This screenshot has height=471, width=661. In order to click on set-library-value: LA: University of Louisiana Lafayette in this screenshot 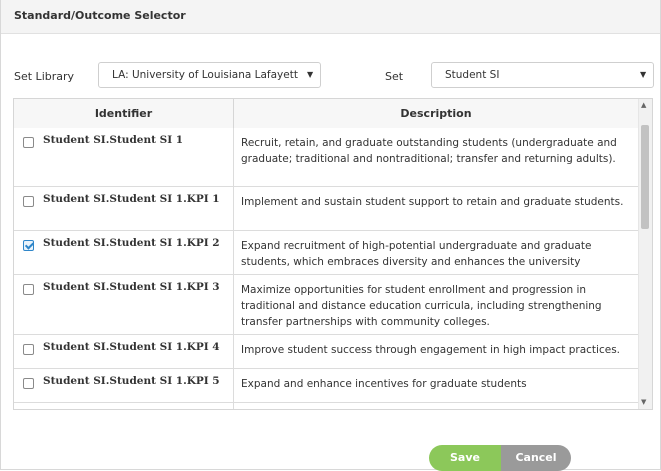, I will do `click(205, 75)`.